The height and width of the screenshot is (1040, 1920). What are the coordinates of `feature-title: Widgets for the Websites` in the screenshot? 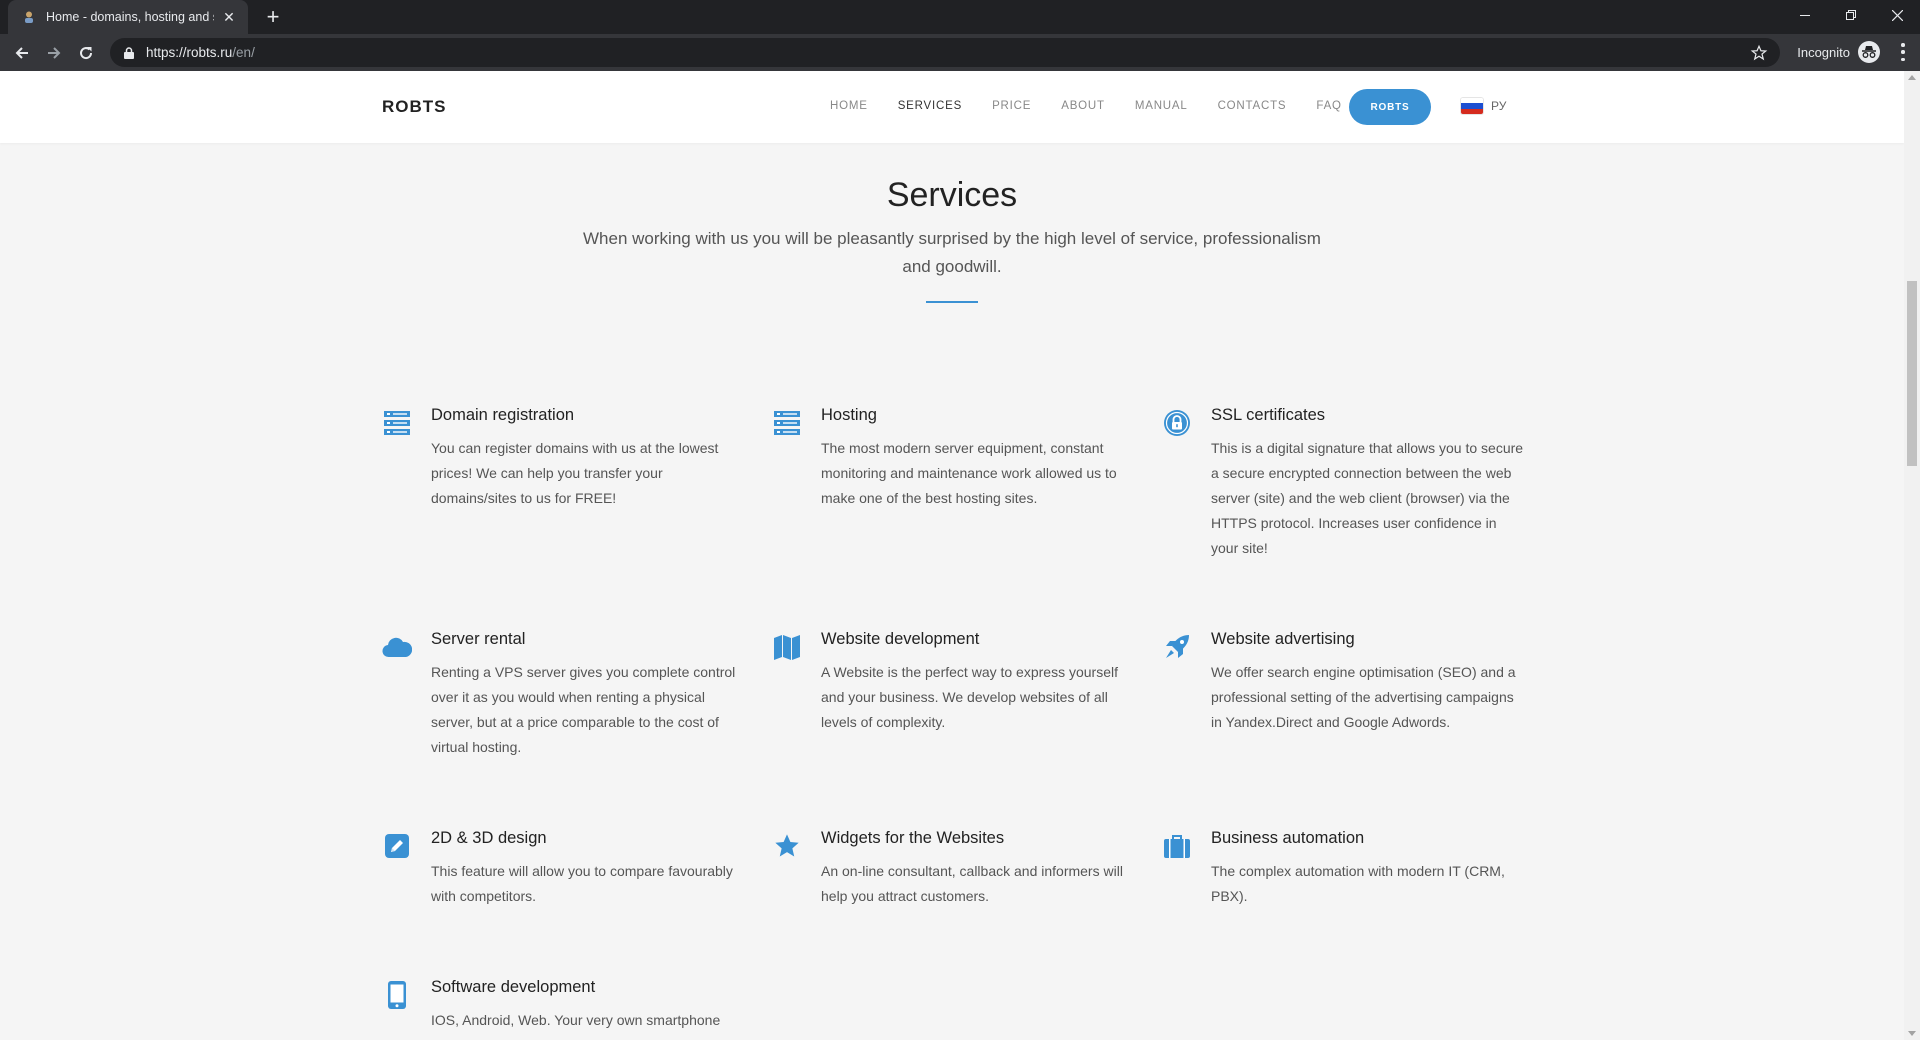 It's located at (913, 838).